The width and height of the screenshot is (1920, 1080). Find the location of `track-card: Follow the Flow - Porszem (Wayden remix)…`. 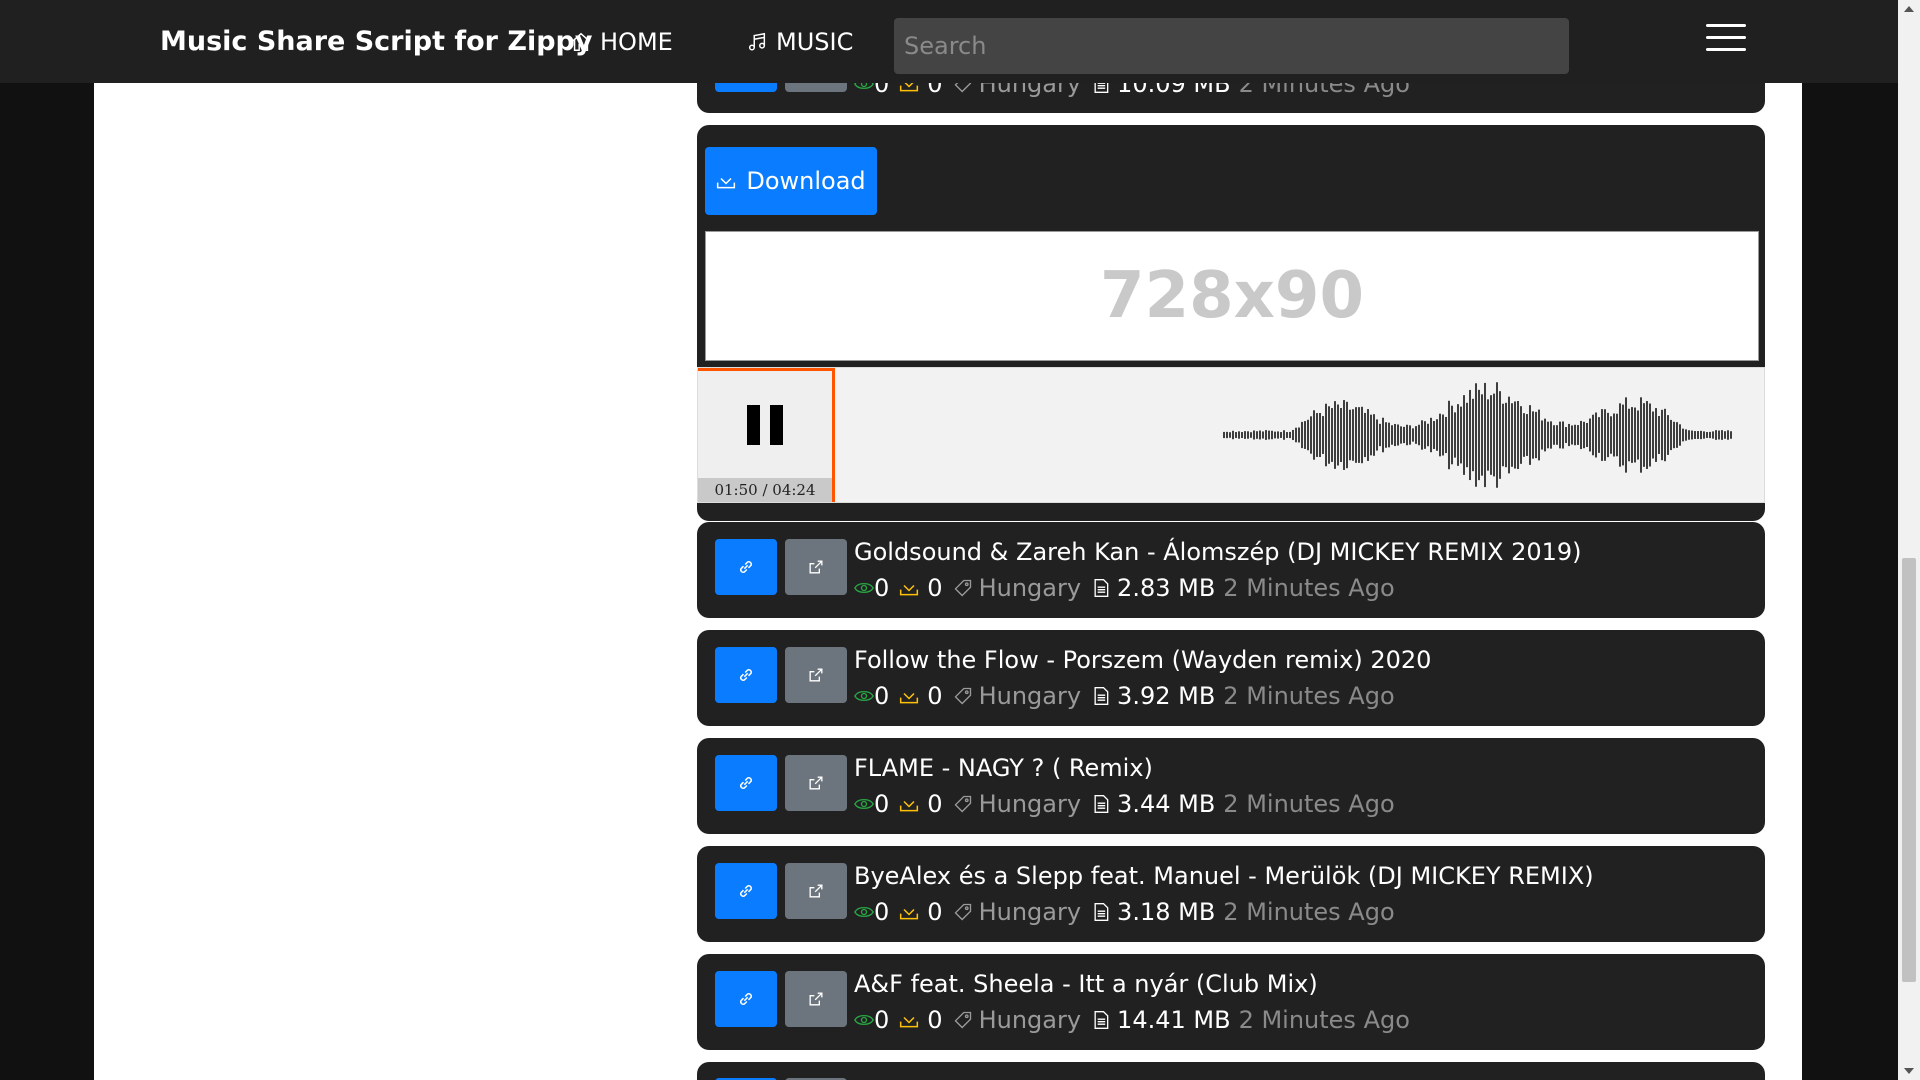

track-card: Follow the Flow - Porszem (Wayden remix)… is located at coordinates (1231, 678).